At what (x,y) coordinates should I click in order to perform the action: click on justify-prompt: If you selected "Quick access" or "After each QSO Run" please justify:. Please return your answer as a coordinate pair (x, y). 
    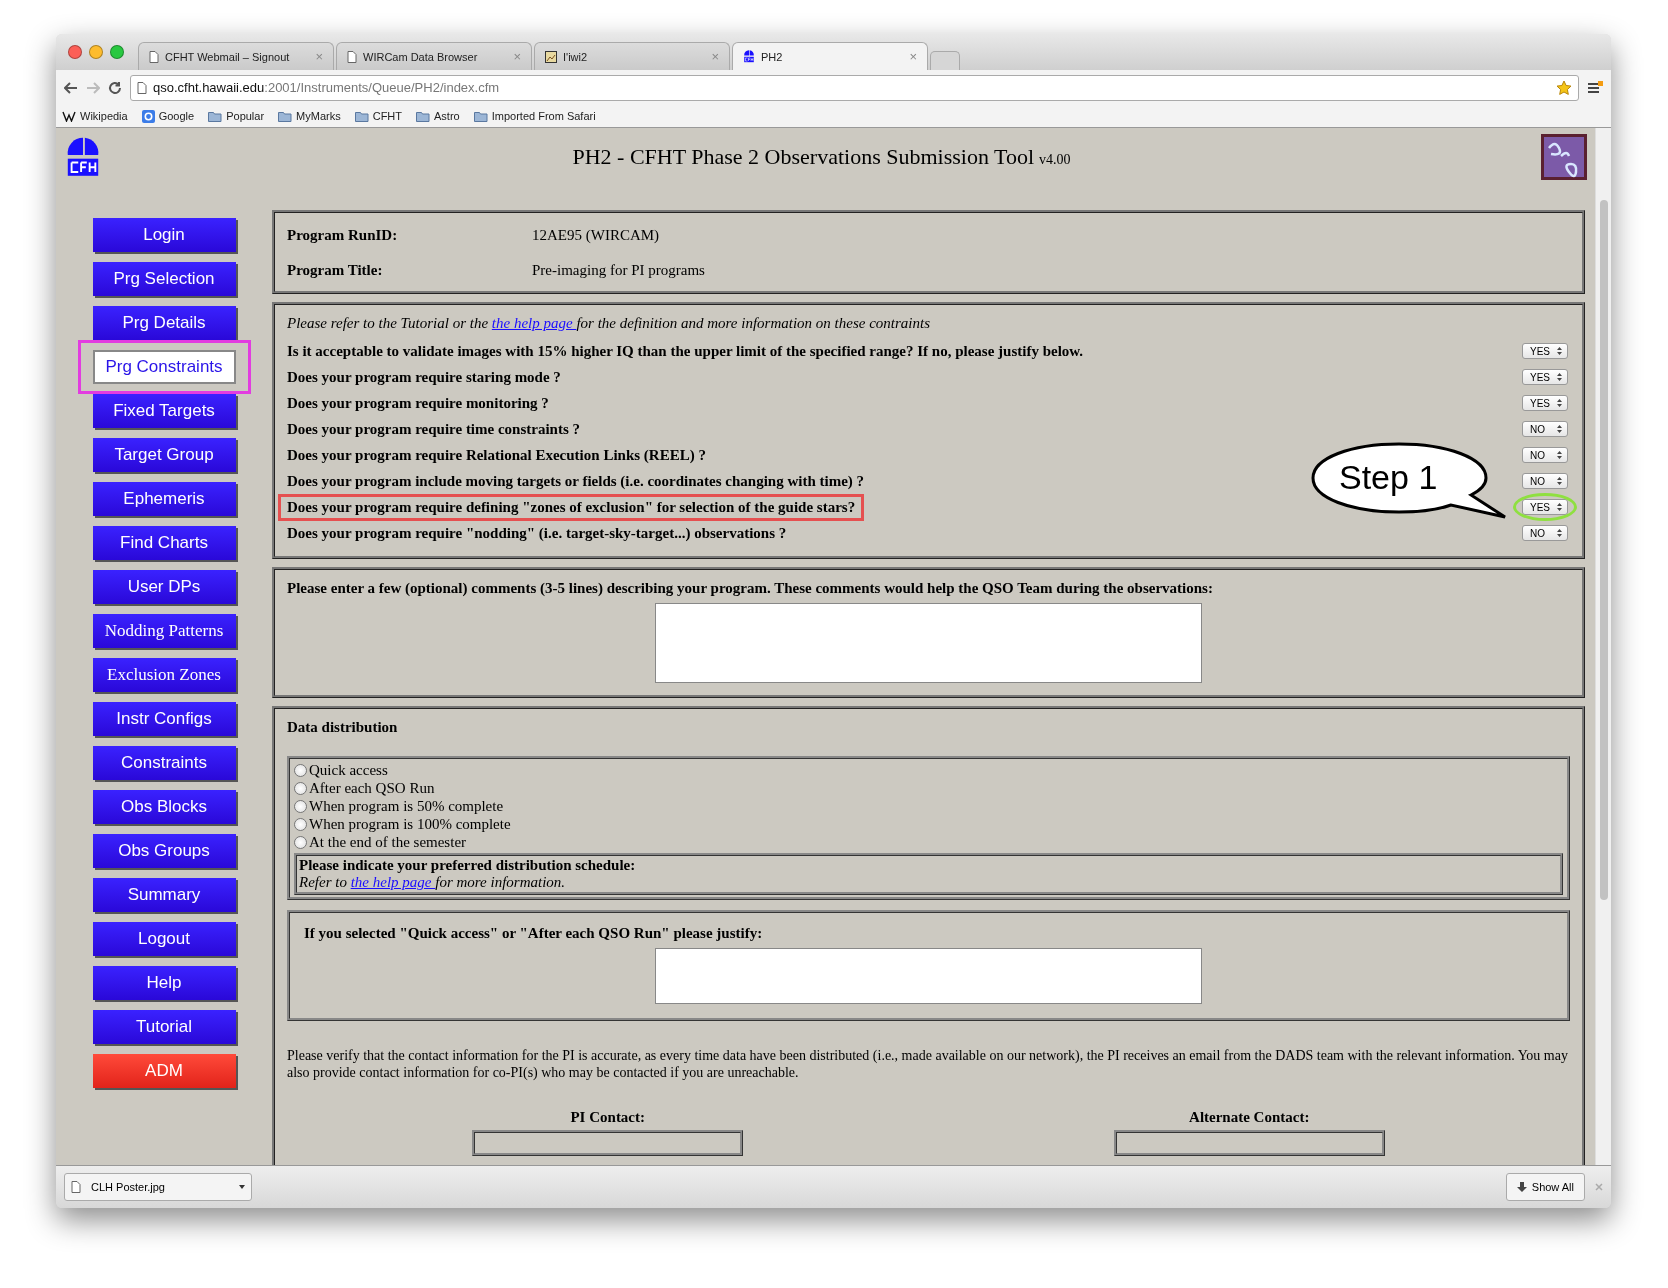
    Looking at the image, I should click on (534, 933).